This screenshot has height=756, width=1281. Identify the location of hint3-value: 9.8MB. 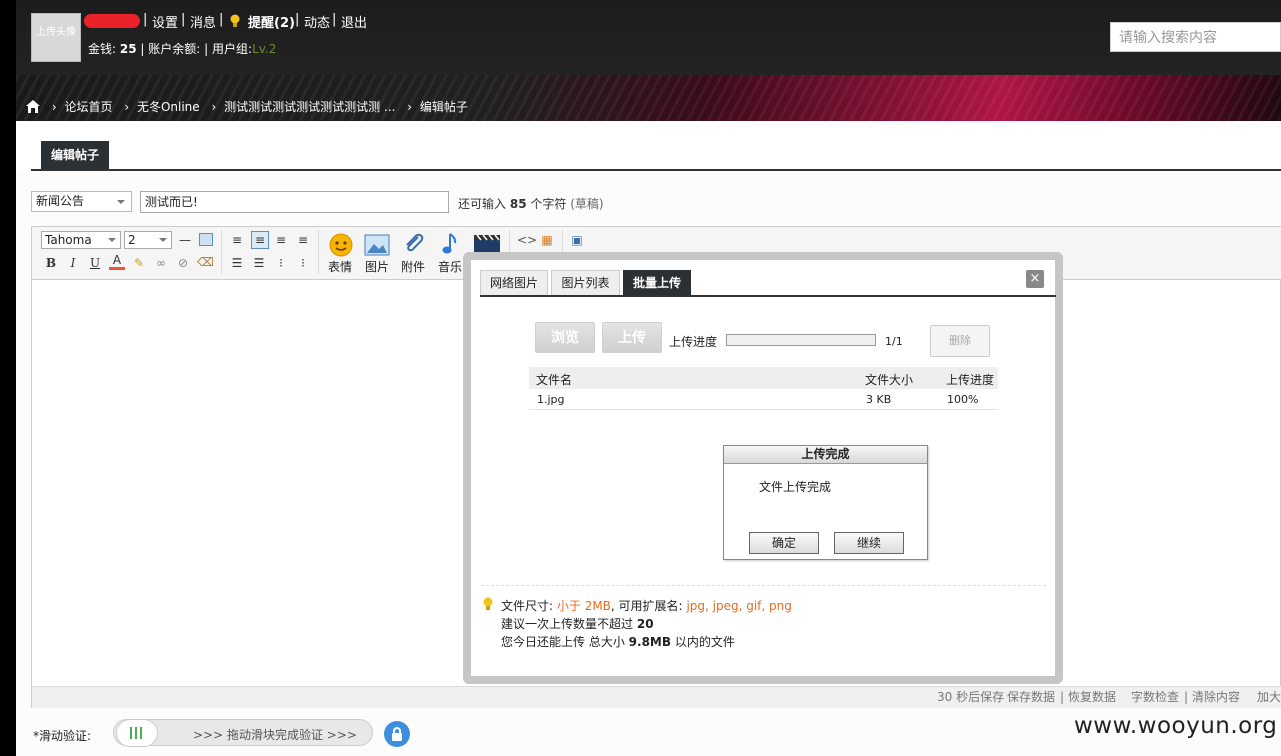
(650, 642).